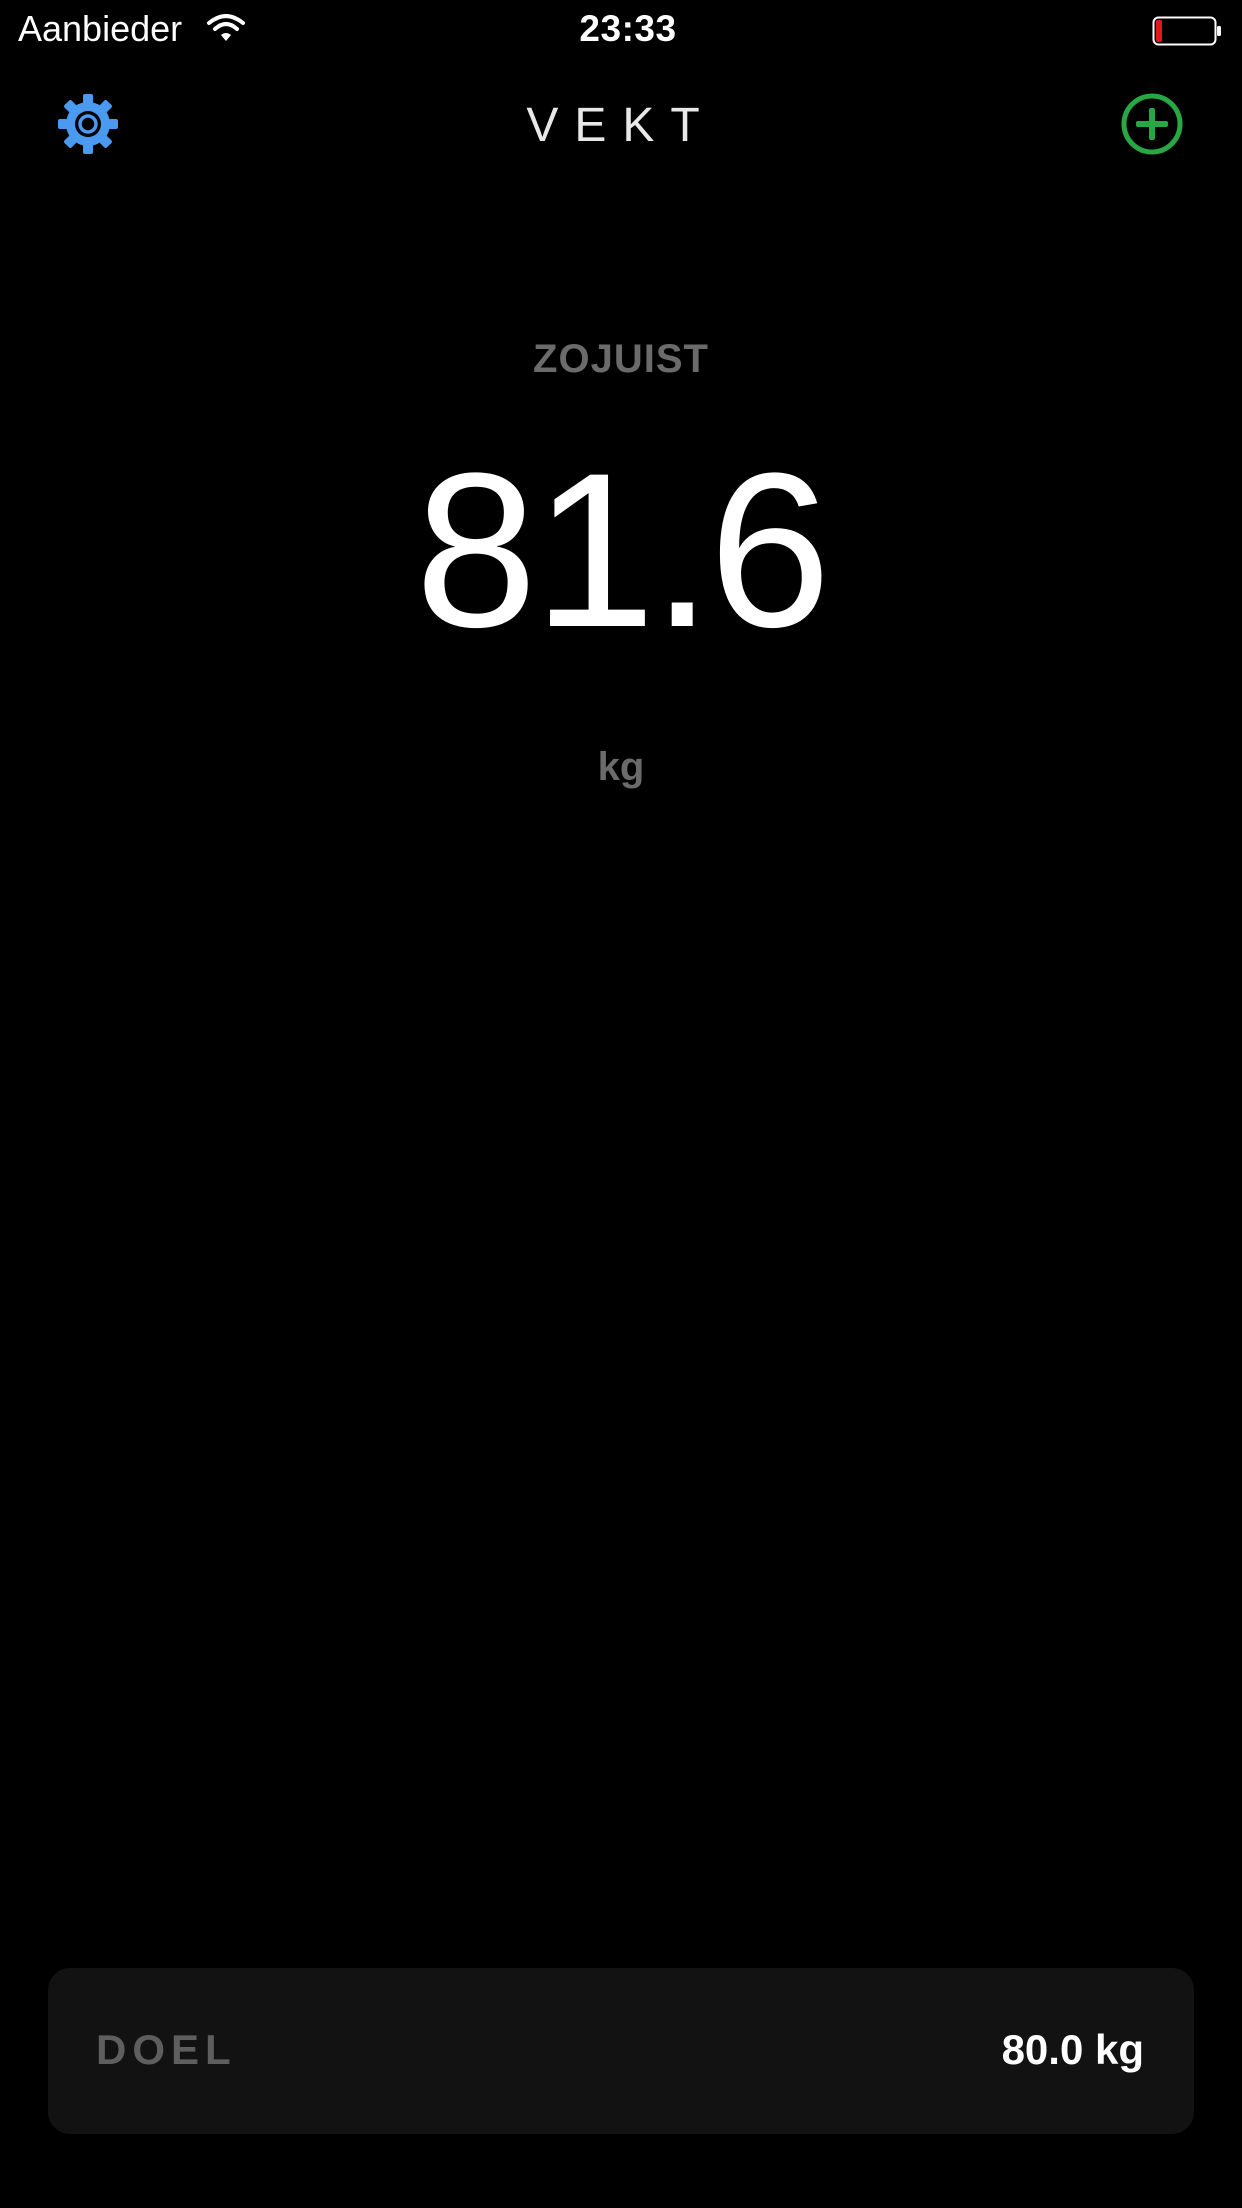 The height and width of the screenshot is (2208, 1242). I want to click on plus-circle-icon, so click(1152, 124).